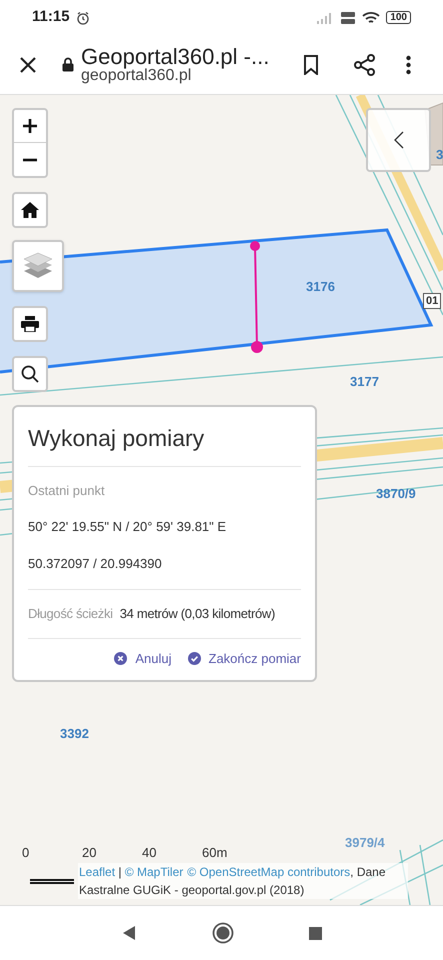 The image size is (443, 960). Describe the element at coordinates (365, 843) in the screenshot. I see `parcel-number: 3979/4` at that location.